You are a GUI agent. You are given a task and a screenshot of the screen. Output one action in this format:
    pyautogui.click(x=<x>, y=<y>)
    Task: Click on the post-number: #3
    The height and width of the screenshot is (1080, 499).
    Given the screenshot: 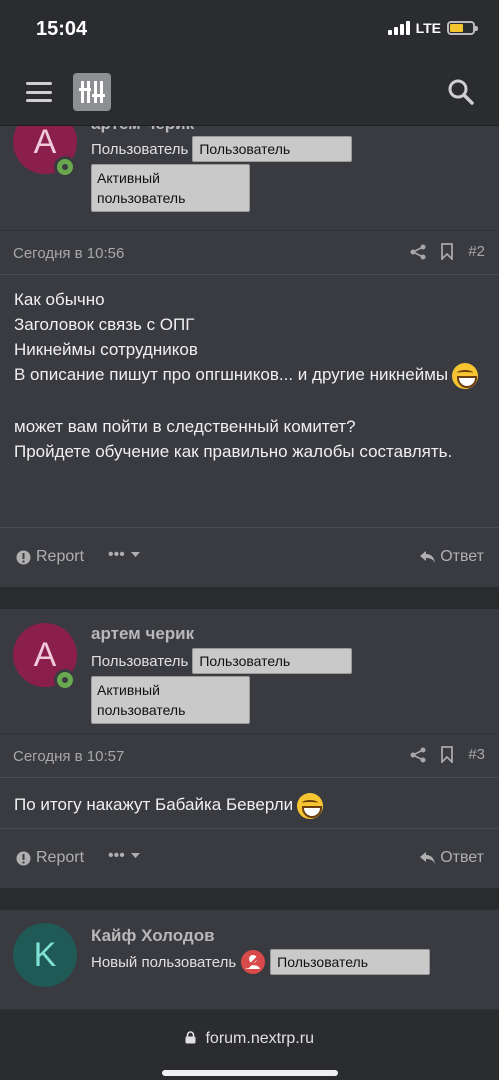 What is the action you would take?
    pyautogui.click(x=476, y=754)
    